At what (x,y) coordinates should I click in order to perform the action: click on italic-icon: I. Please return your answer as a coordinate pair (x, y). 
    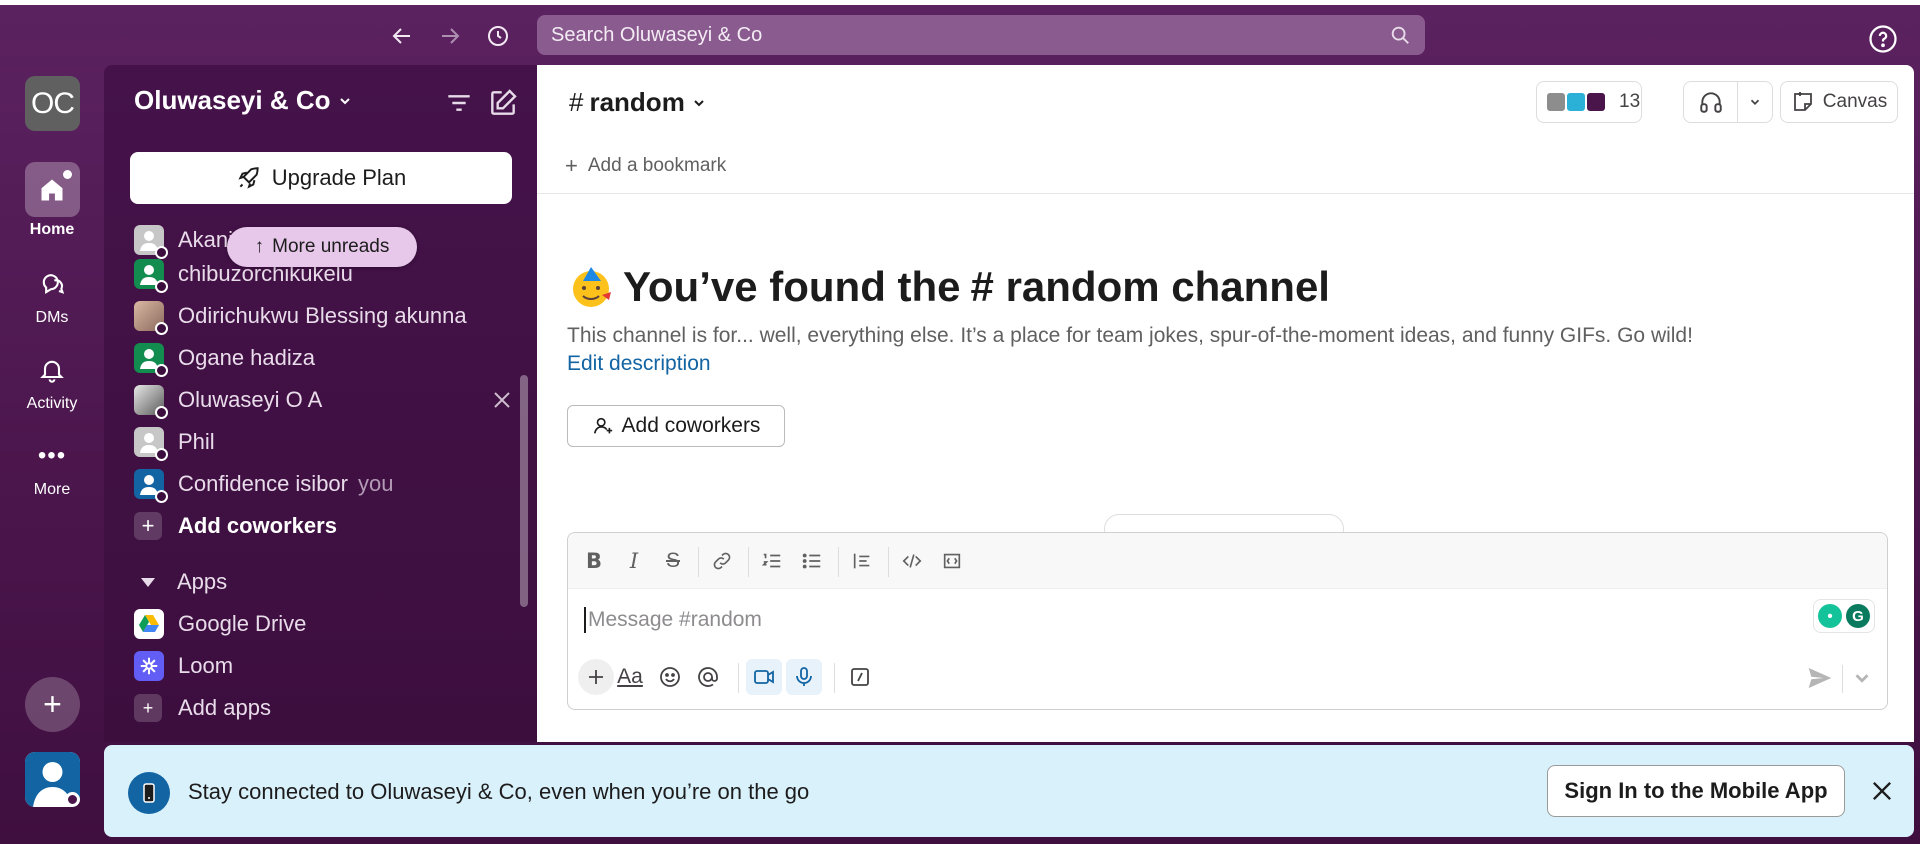
    Looking at the image, I should click on (634, 561).